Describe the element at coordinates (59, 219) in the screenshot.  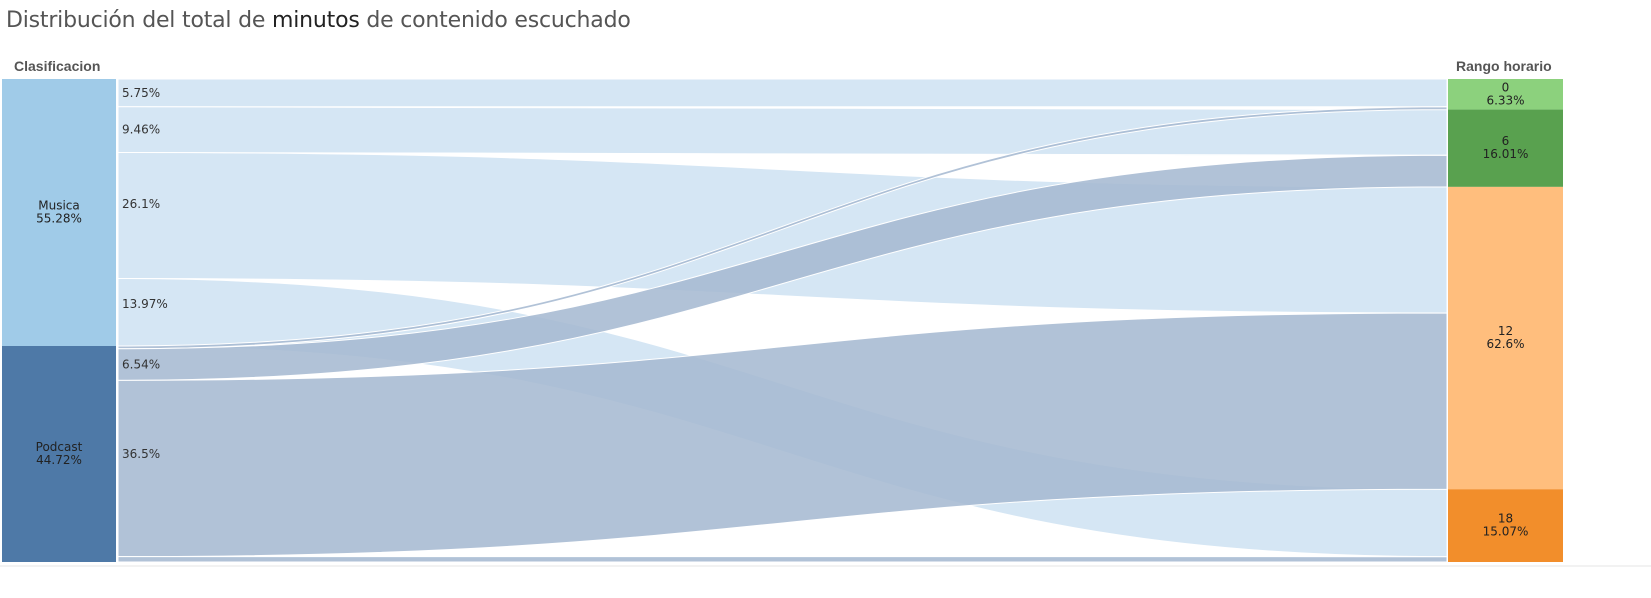
I see `source-pct-musica: 55.28%` at that location.